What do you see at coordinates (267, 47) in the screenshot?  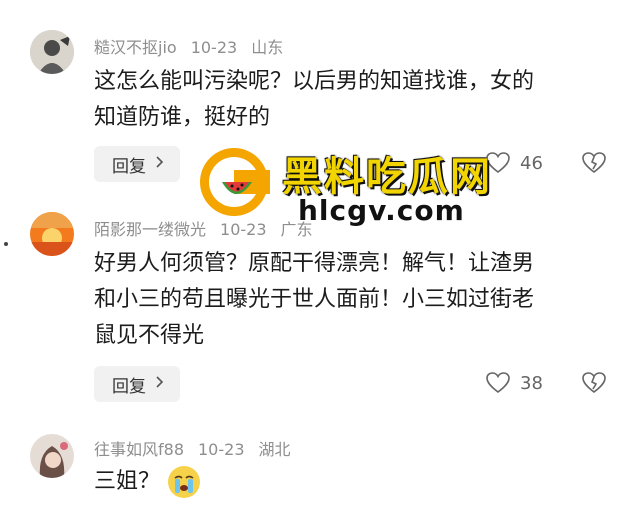 I see `comment-location: 山东` at bounding box center [267, 47].